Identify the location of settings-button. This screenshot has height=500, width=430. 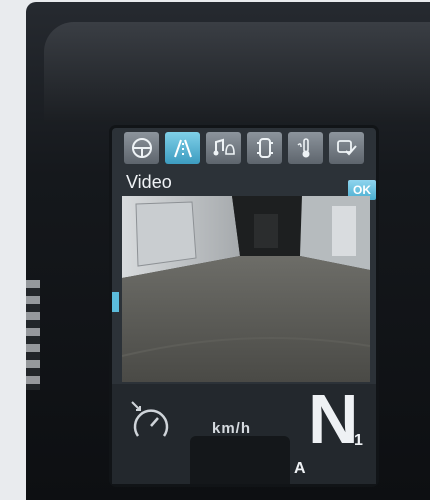
(346, 148).